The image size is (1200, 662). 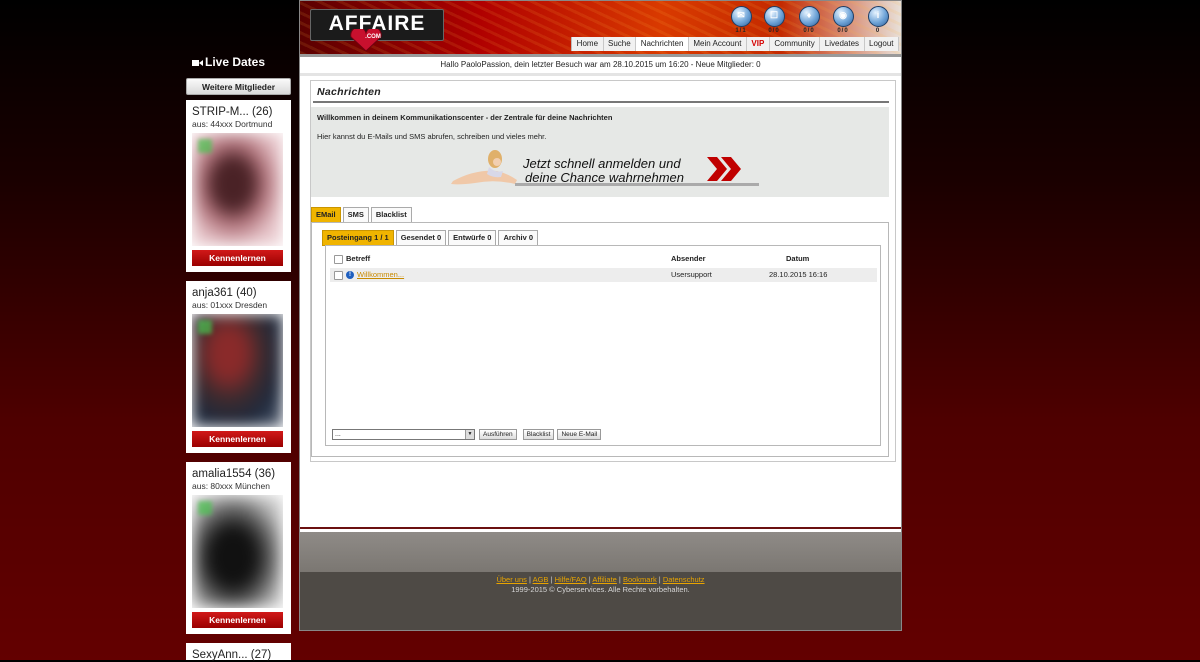 What do you see at coordinates (662, 44) in the screenshot?
I see `nav-messages: Nachrichten` at bounding box center [662, 44].